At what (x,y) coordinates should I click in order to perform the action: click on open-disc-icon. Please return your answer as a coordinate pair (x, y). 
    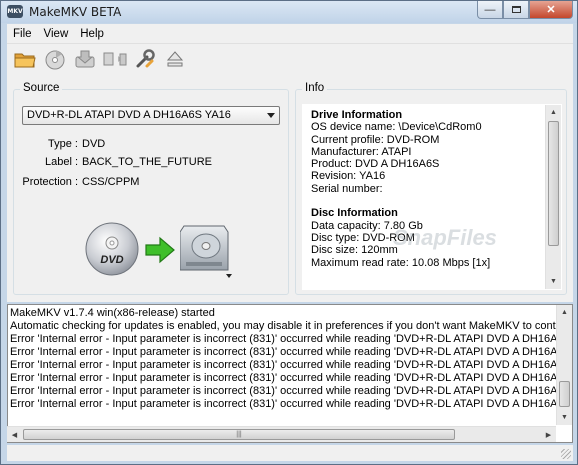
    Looking at the image, I should click on (55, 60).